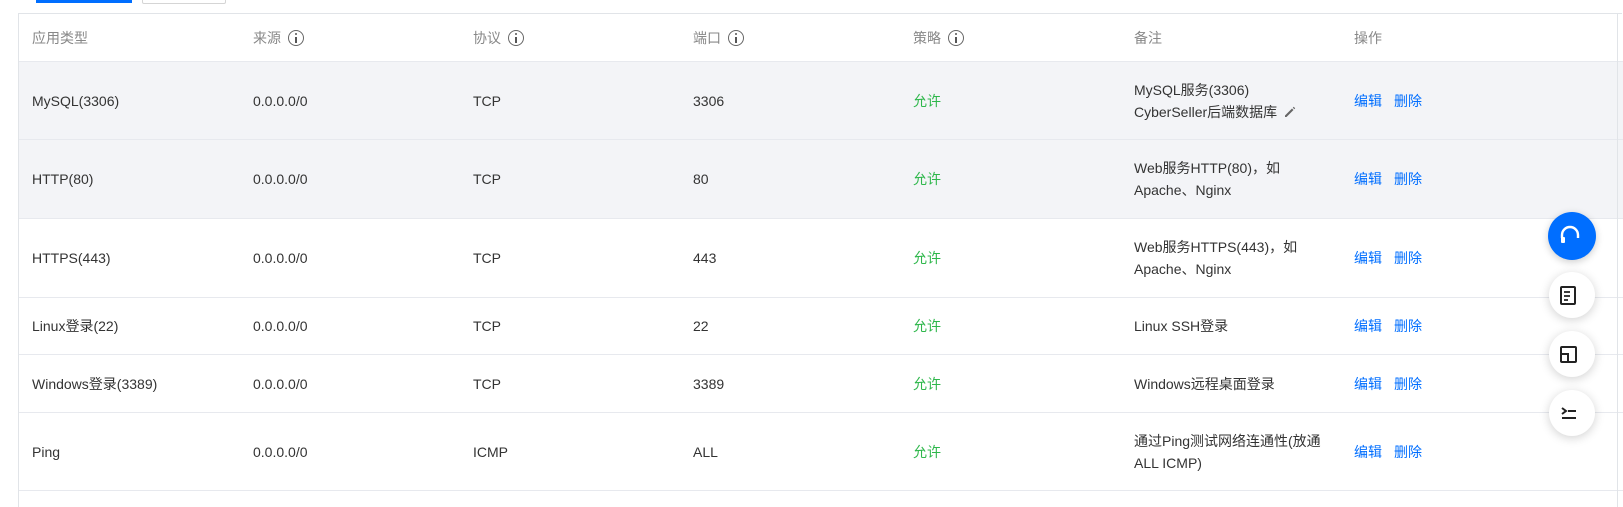 This screenshot has width=1623, height=507. Describe the element at coordinates (1216, 247) in the screenshot. I see `note-line: Web服务HTTPS(443)，如` at that location.